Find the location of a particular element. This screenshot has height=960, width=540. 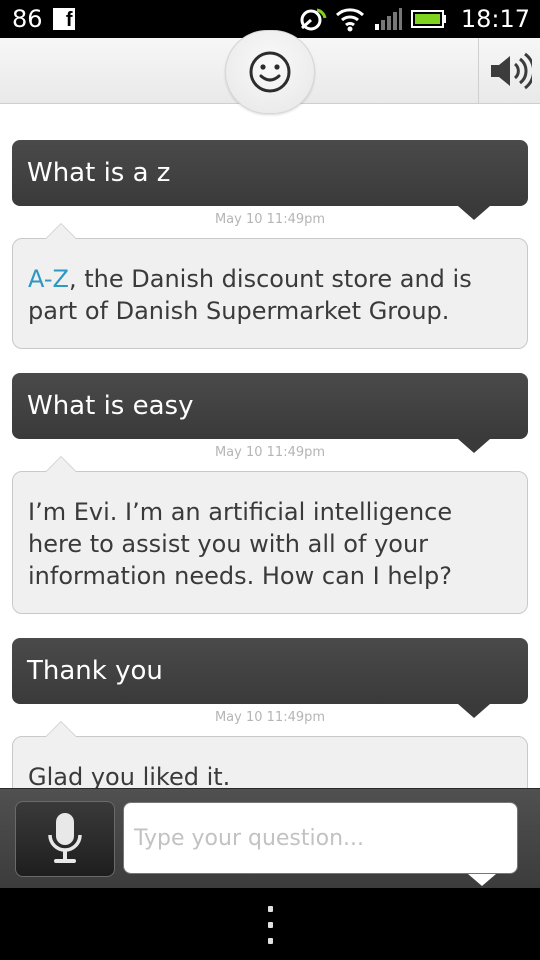

evi-button is located at coordinates (270, 72).